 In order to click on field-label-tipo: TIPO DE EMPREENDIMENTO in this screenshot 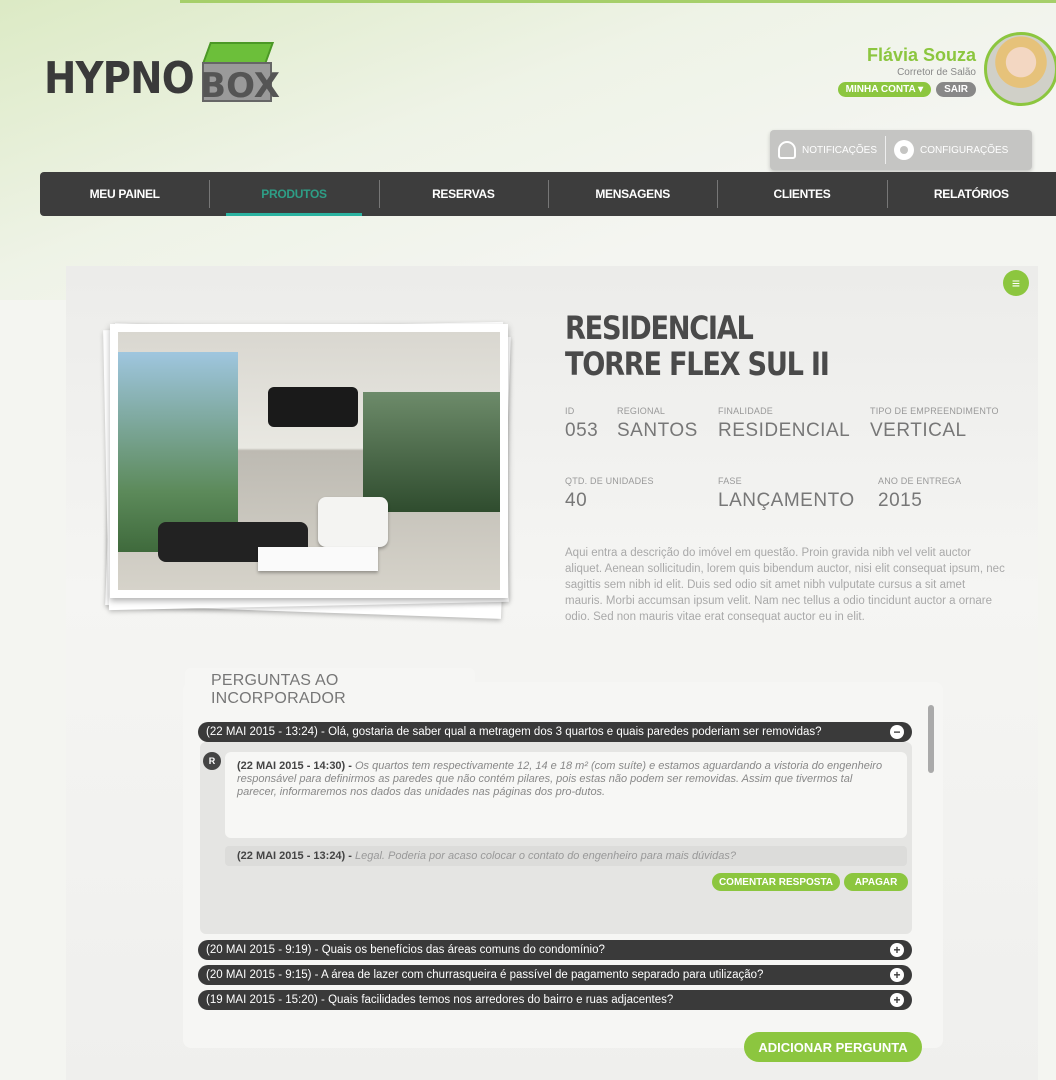, I will do `click(934, 411)`.